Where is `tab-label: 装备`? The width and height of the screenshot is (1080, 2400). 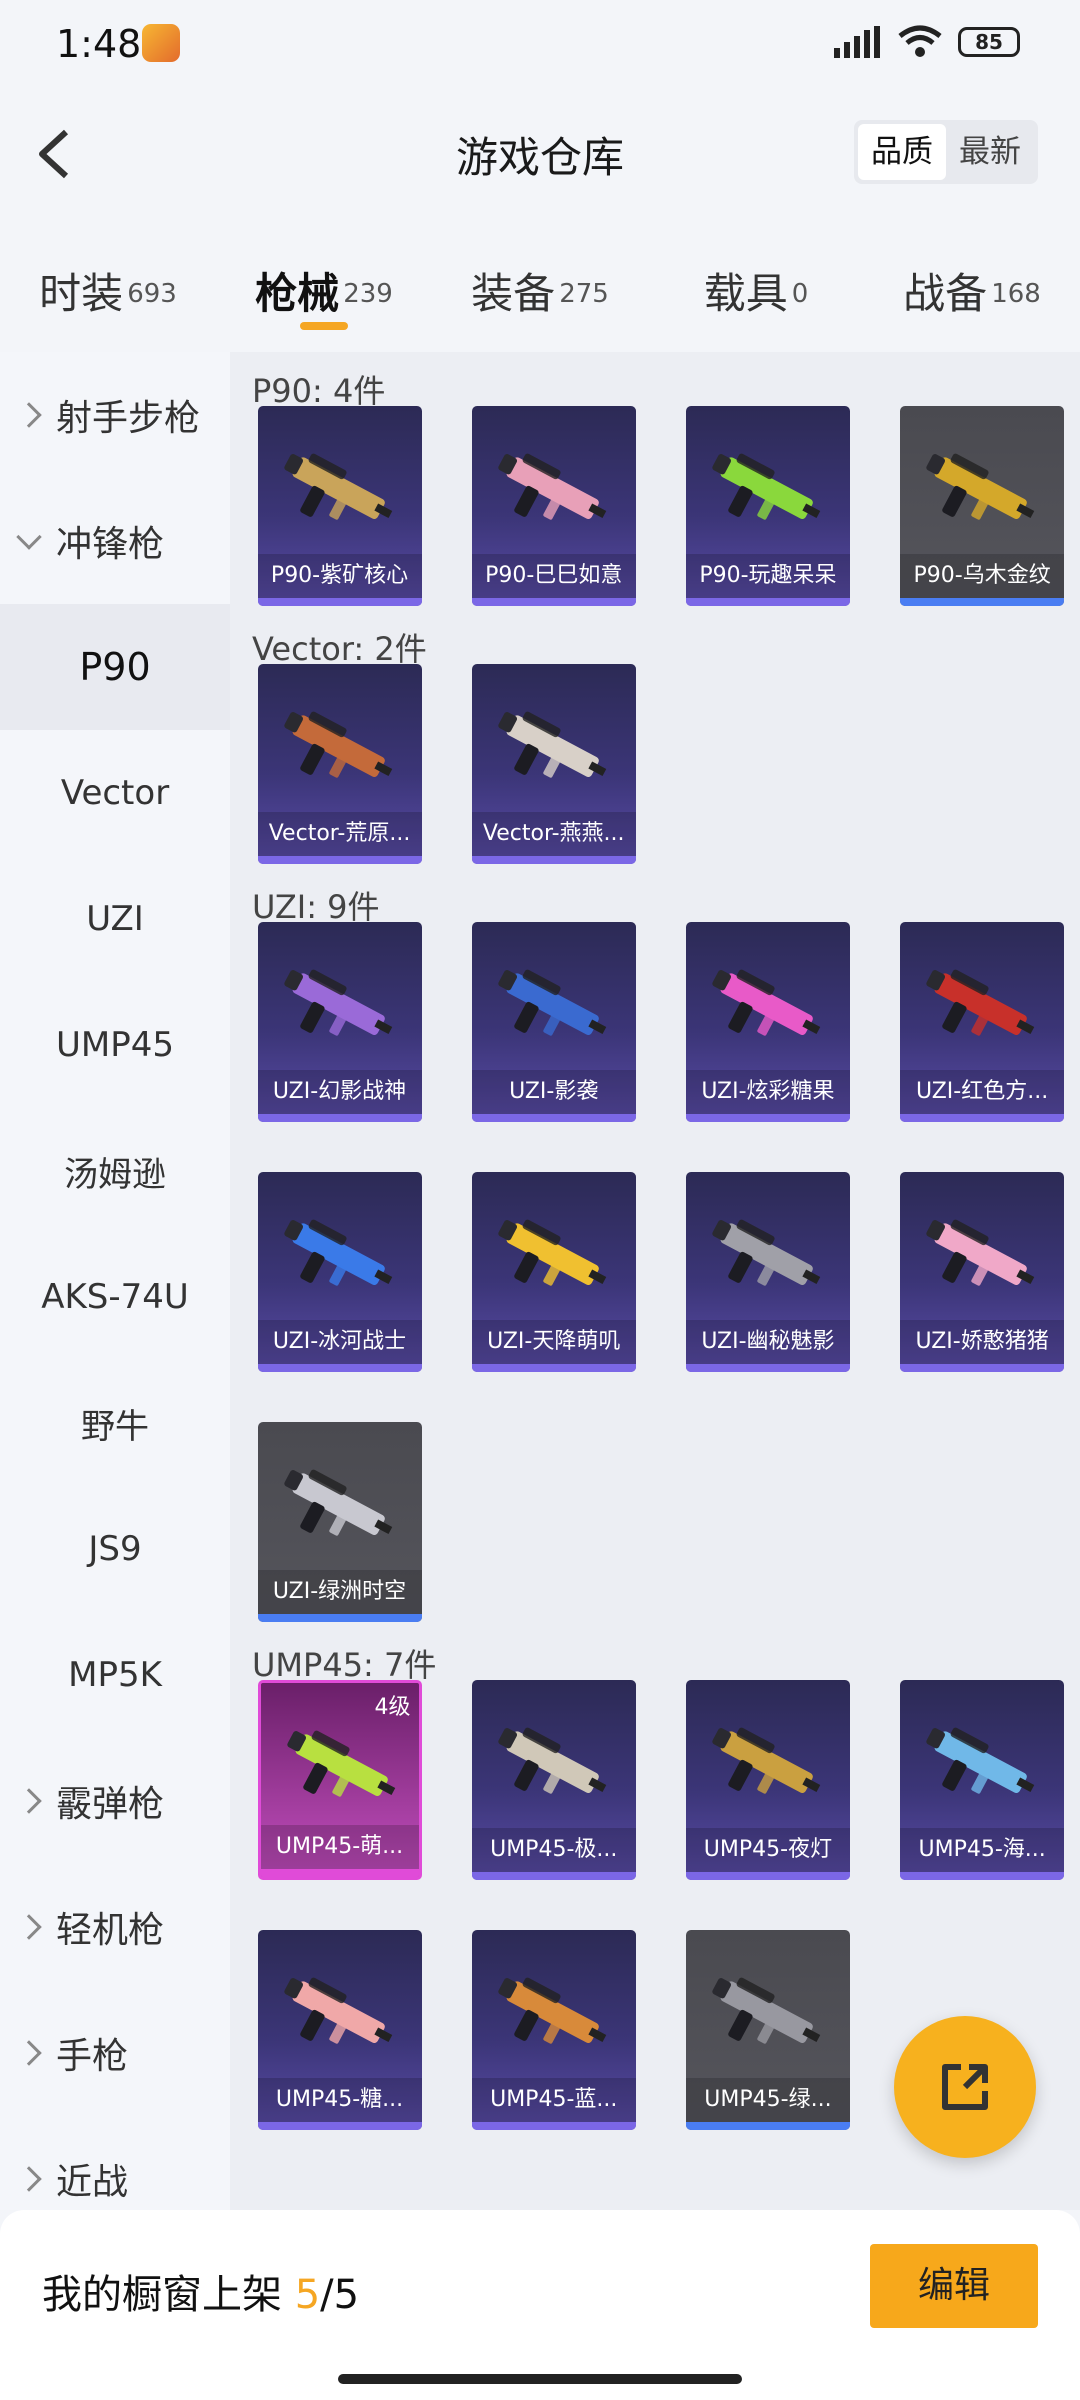
tab-label: 装备 is located at coordinates (513, 293).